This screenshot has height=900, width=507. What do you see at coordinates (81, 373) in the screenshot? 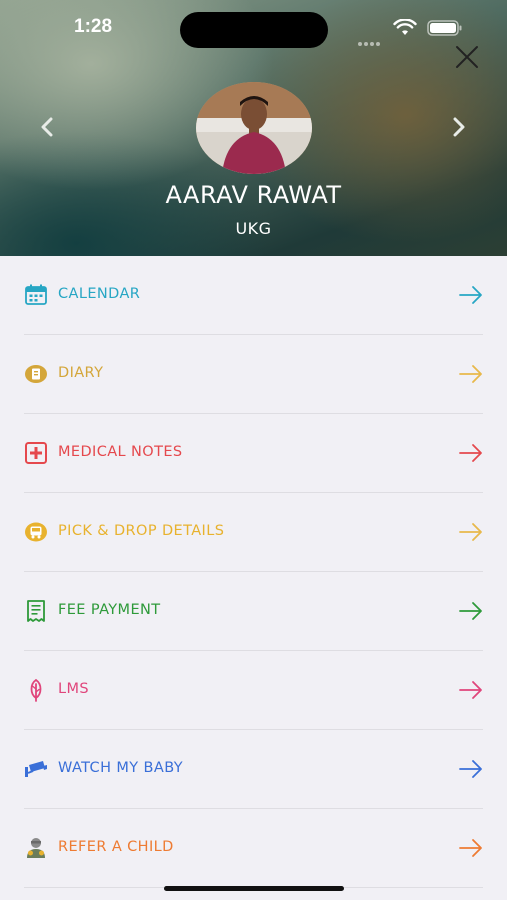
I see `menu-item-label: DIARY` at bounding box center [81, 373].